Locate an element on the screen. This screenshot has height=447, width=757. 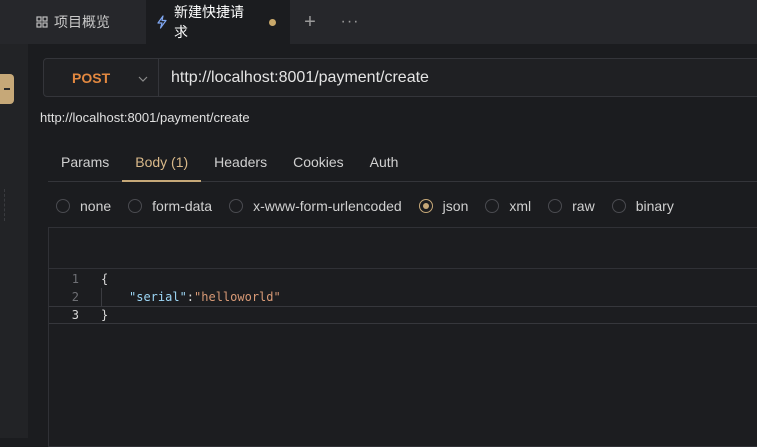
tab-new-quick-request: 新建快捷请求 is located at coordinates (218, 22).